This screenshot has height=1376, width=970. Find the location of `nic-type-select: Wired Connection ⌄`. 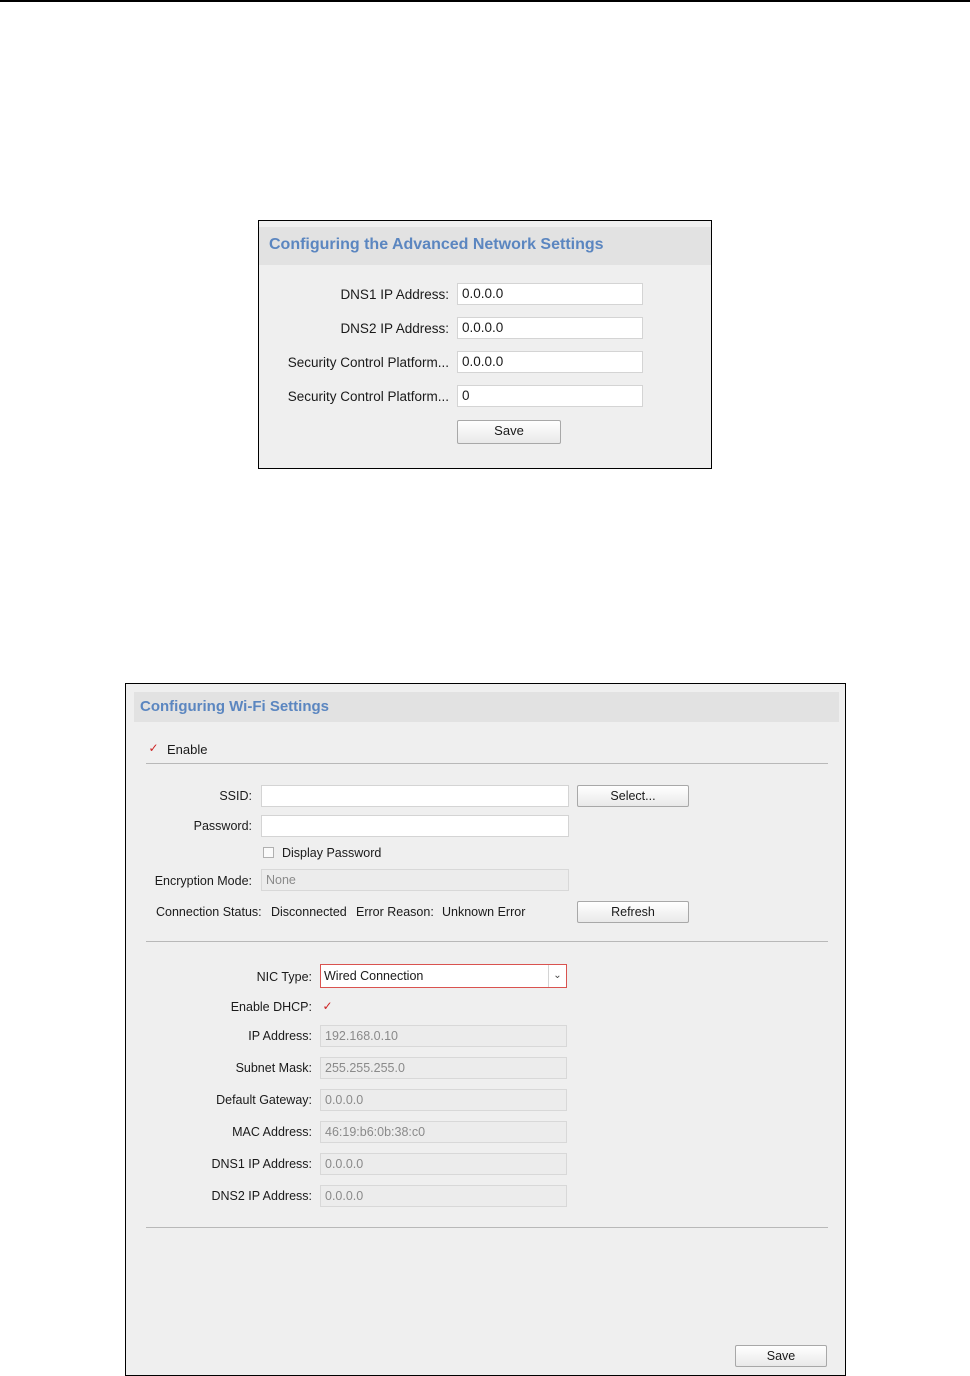

nic-type-select: Wired Connection ⌄ is located at coordinates (443, 976).